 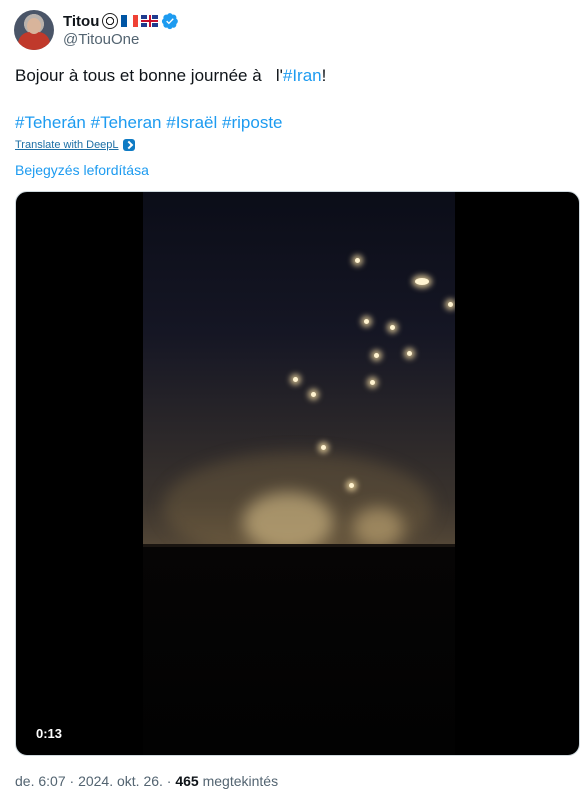 I want to click on tweet-text-prefix: Bojour à tous et bonne journée à l', so click(x=149, y=75).